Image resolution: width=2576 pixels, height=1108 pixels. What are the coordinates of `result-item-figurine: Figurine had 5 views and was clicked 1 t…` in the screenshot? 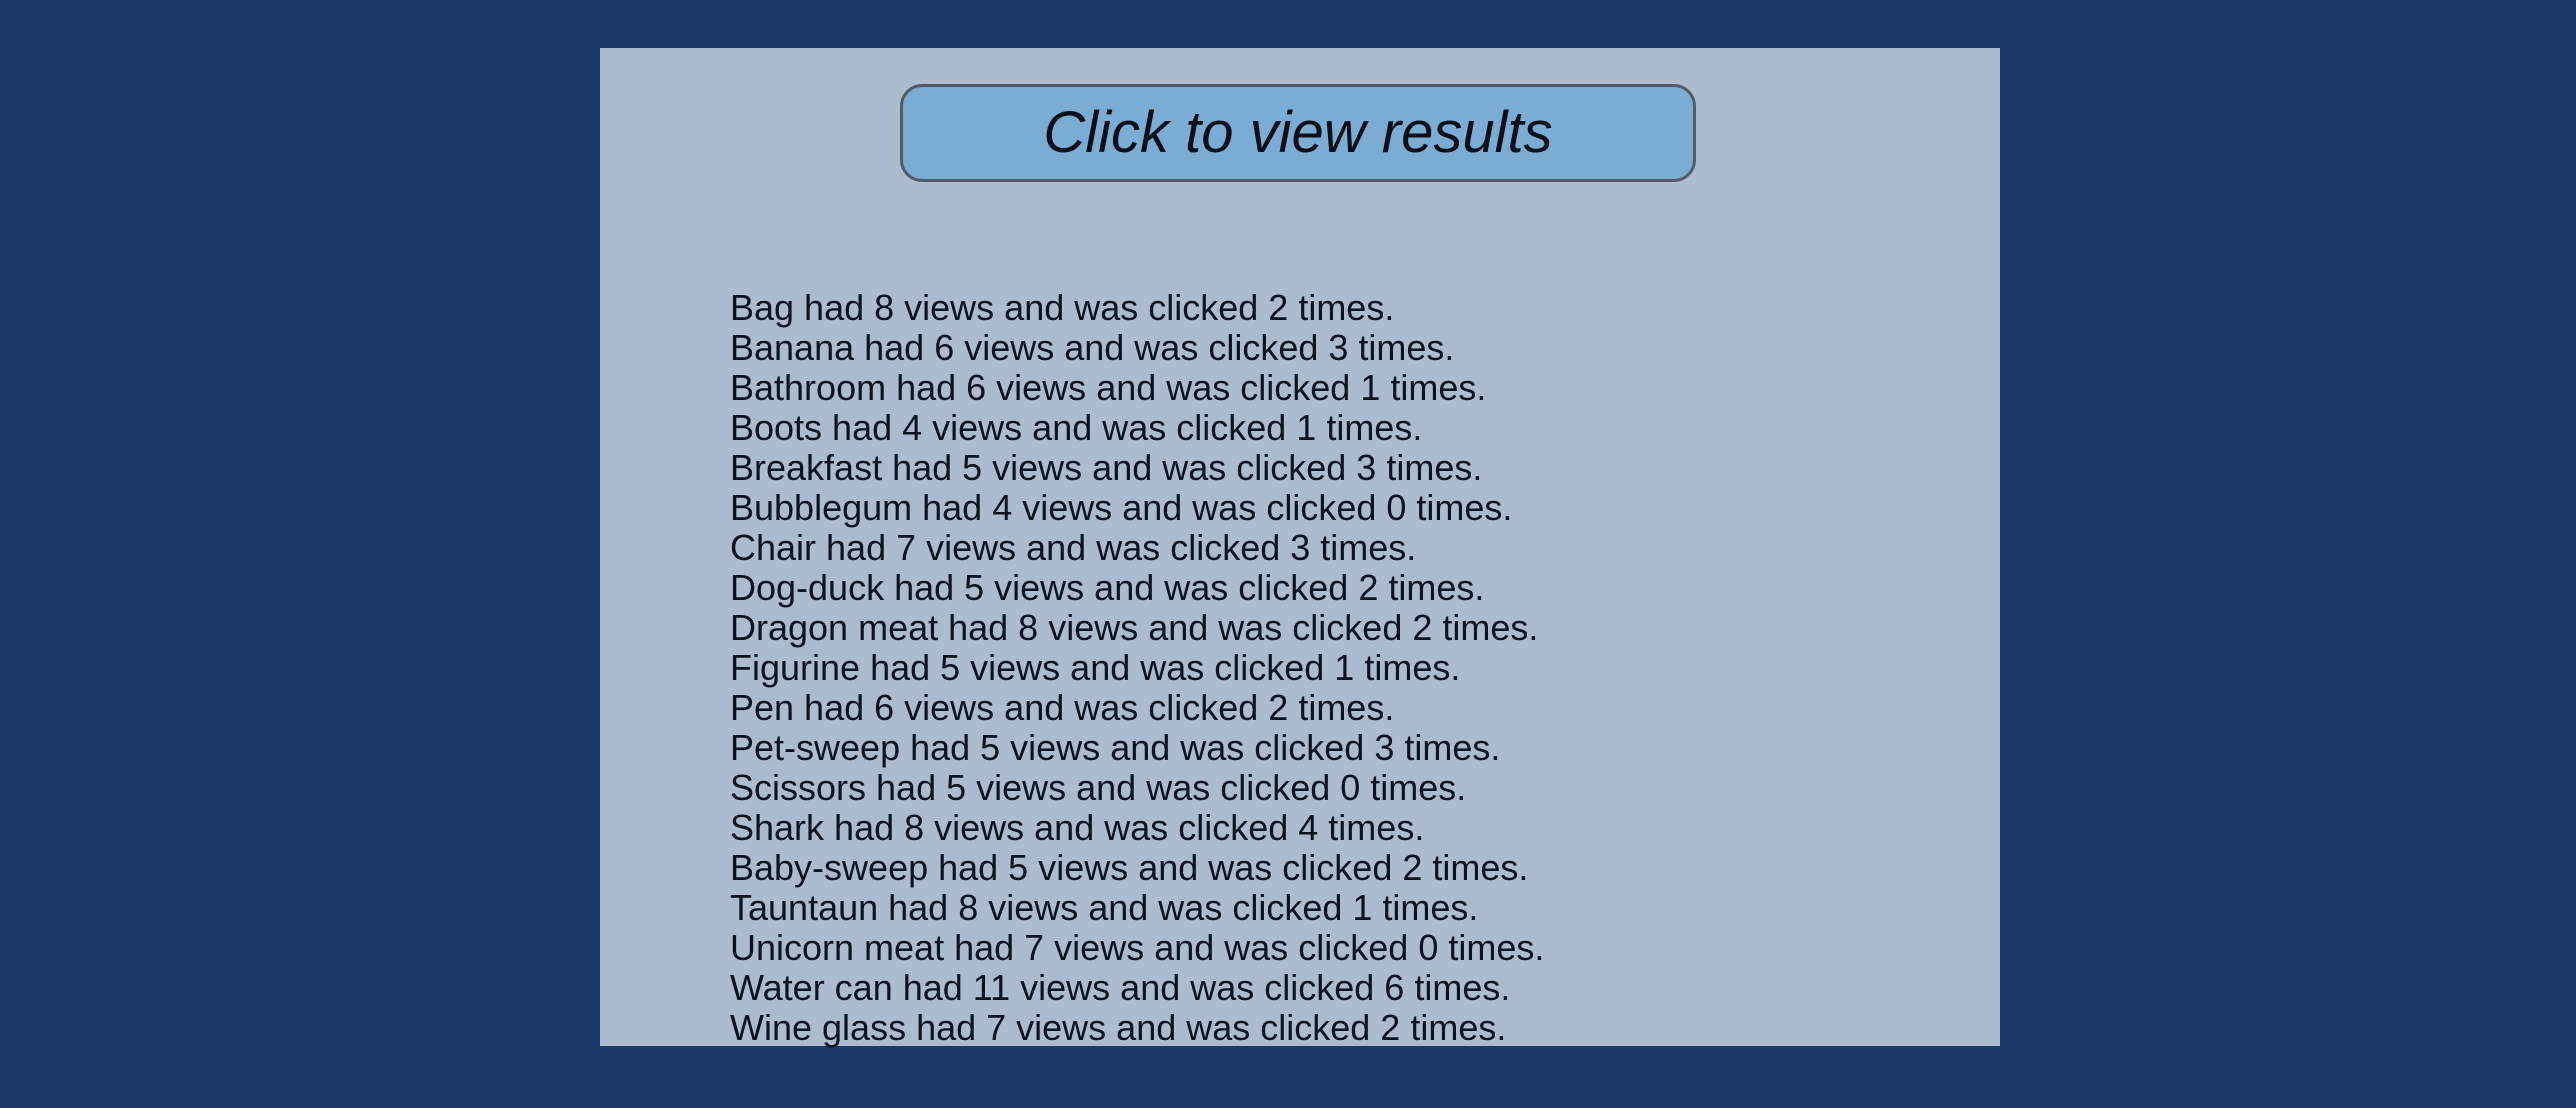 It's located at (1095, 667).